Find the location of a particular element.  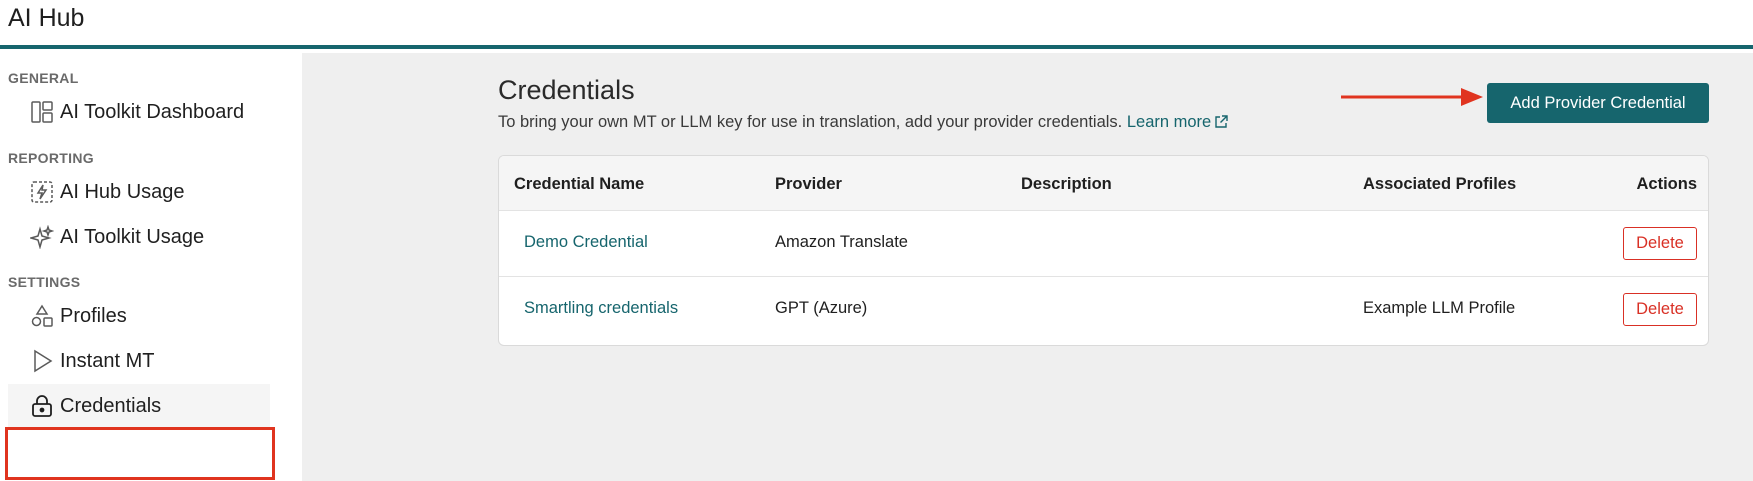

column-header-provider: Provider is located at coordinates (808, 184).